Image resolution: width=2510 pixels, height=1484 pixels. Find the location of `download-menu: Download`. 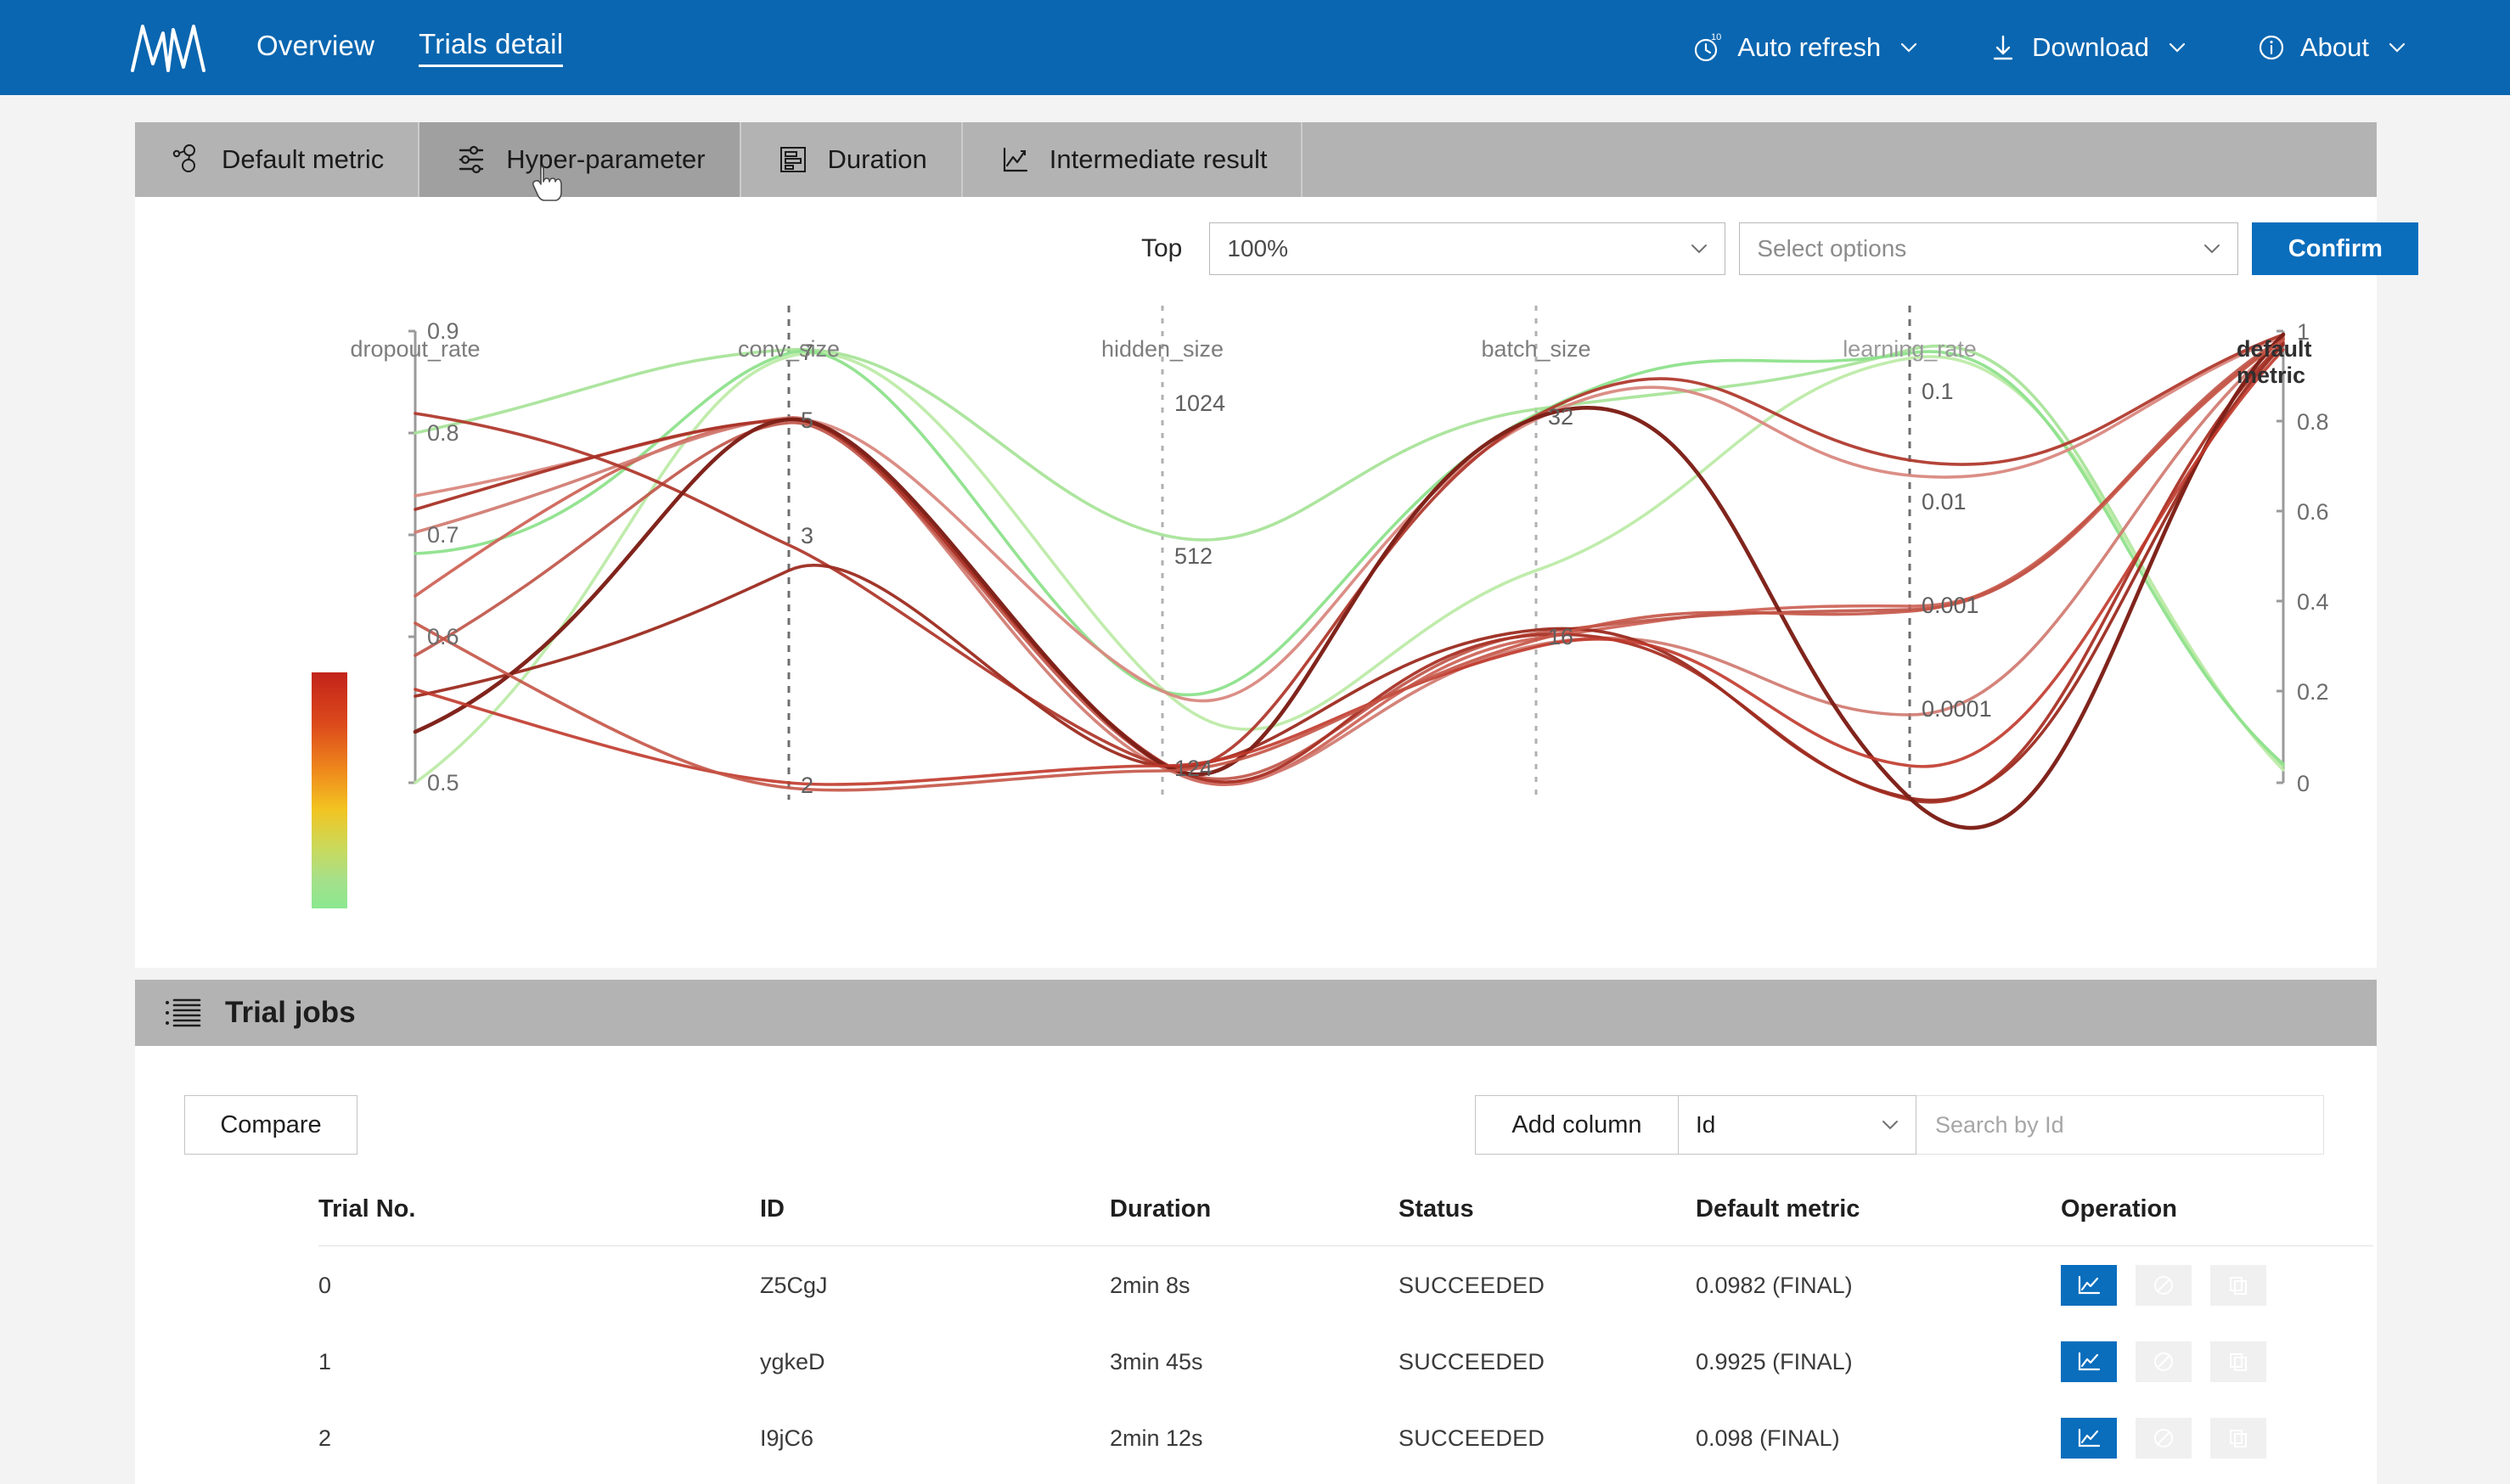

download-menu: Download is located at coordinates (2087, 48).